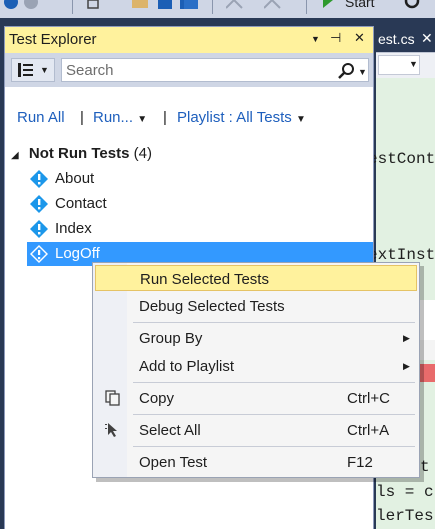  Describe the element at coordinates (396, 39) in the screenshot. I see `editor-tab-label: est.cs` at that location.